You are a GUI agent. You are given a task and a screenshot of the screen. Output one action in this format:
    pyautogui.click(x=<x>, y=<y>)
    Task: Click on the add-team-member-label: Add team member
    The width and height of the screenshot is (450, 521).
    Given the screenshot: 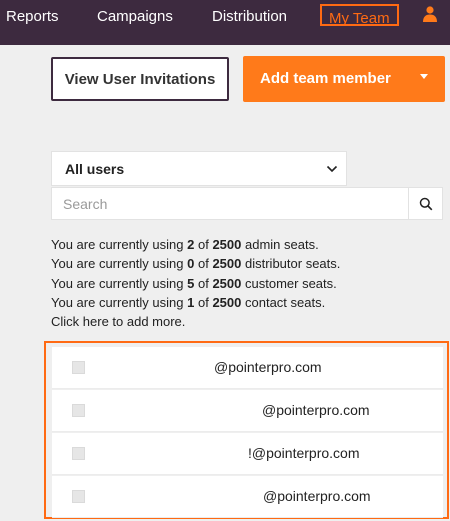 What is the action you would take?
    pyautogui.click(x=325, y=78)
    